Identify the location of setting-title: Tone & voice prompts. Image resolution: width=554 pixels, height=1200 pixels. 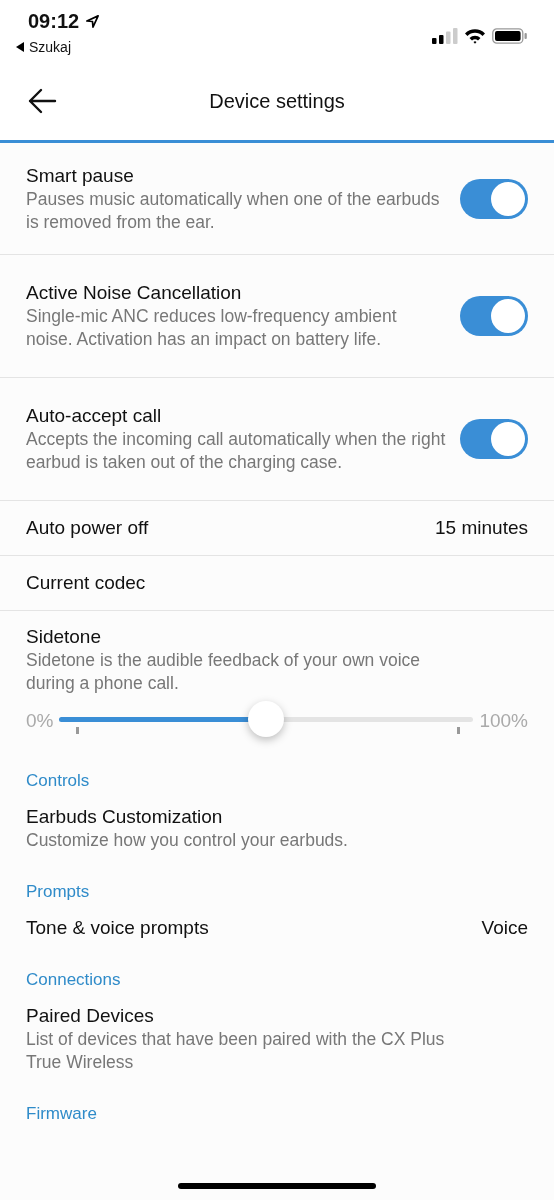
(117, 928).